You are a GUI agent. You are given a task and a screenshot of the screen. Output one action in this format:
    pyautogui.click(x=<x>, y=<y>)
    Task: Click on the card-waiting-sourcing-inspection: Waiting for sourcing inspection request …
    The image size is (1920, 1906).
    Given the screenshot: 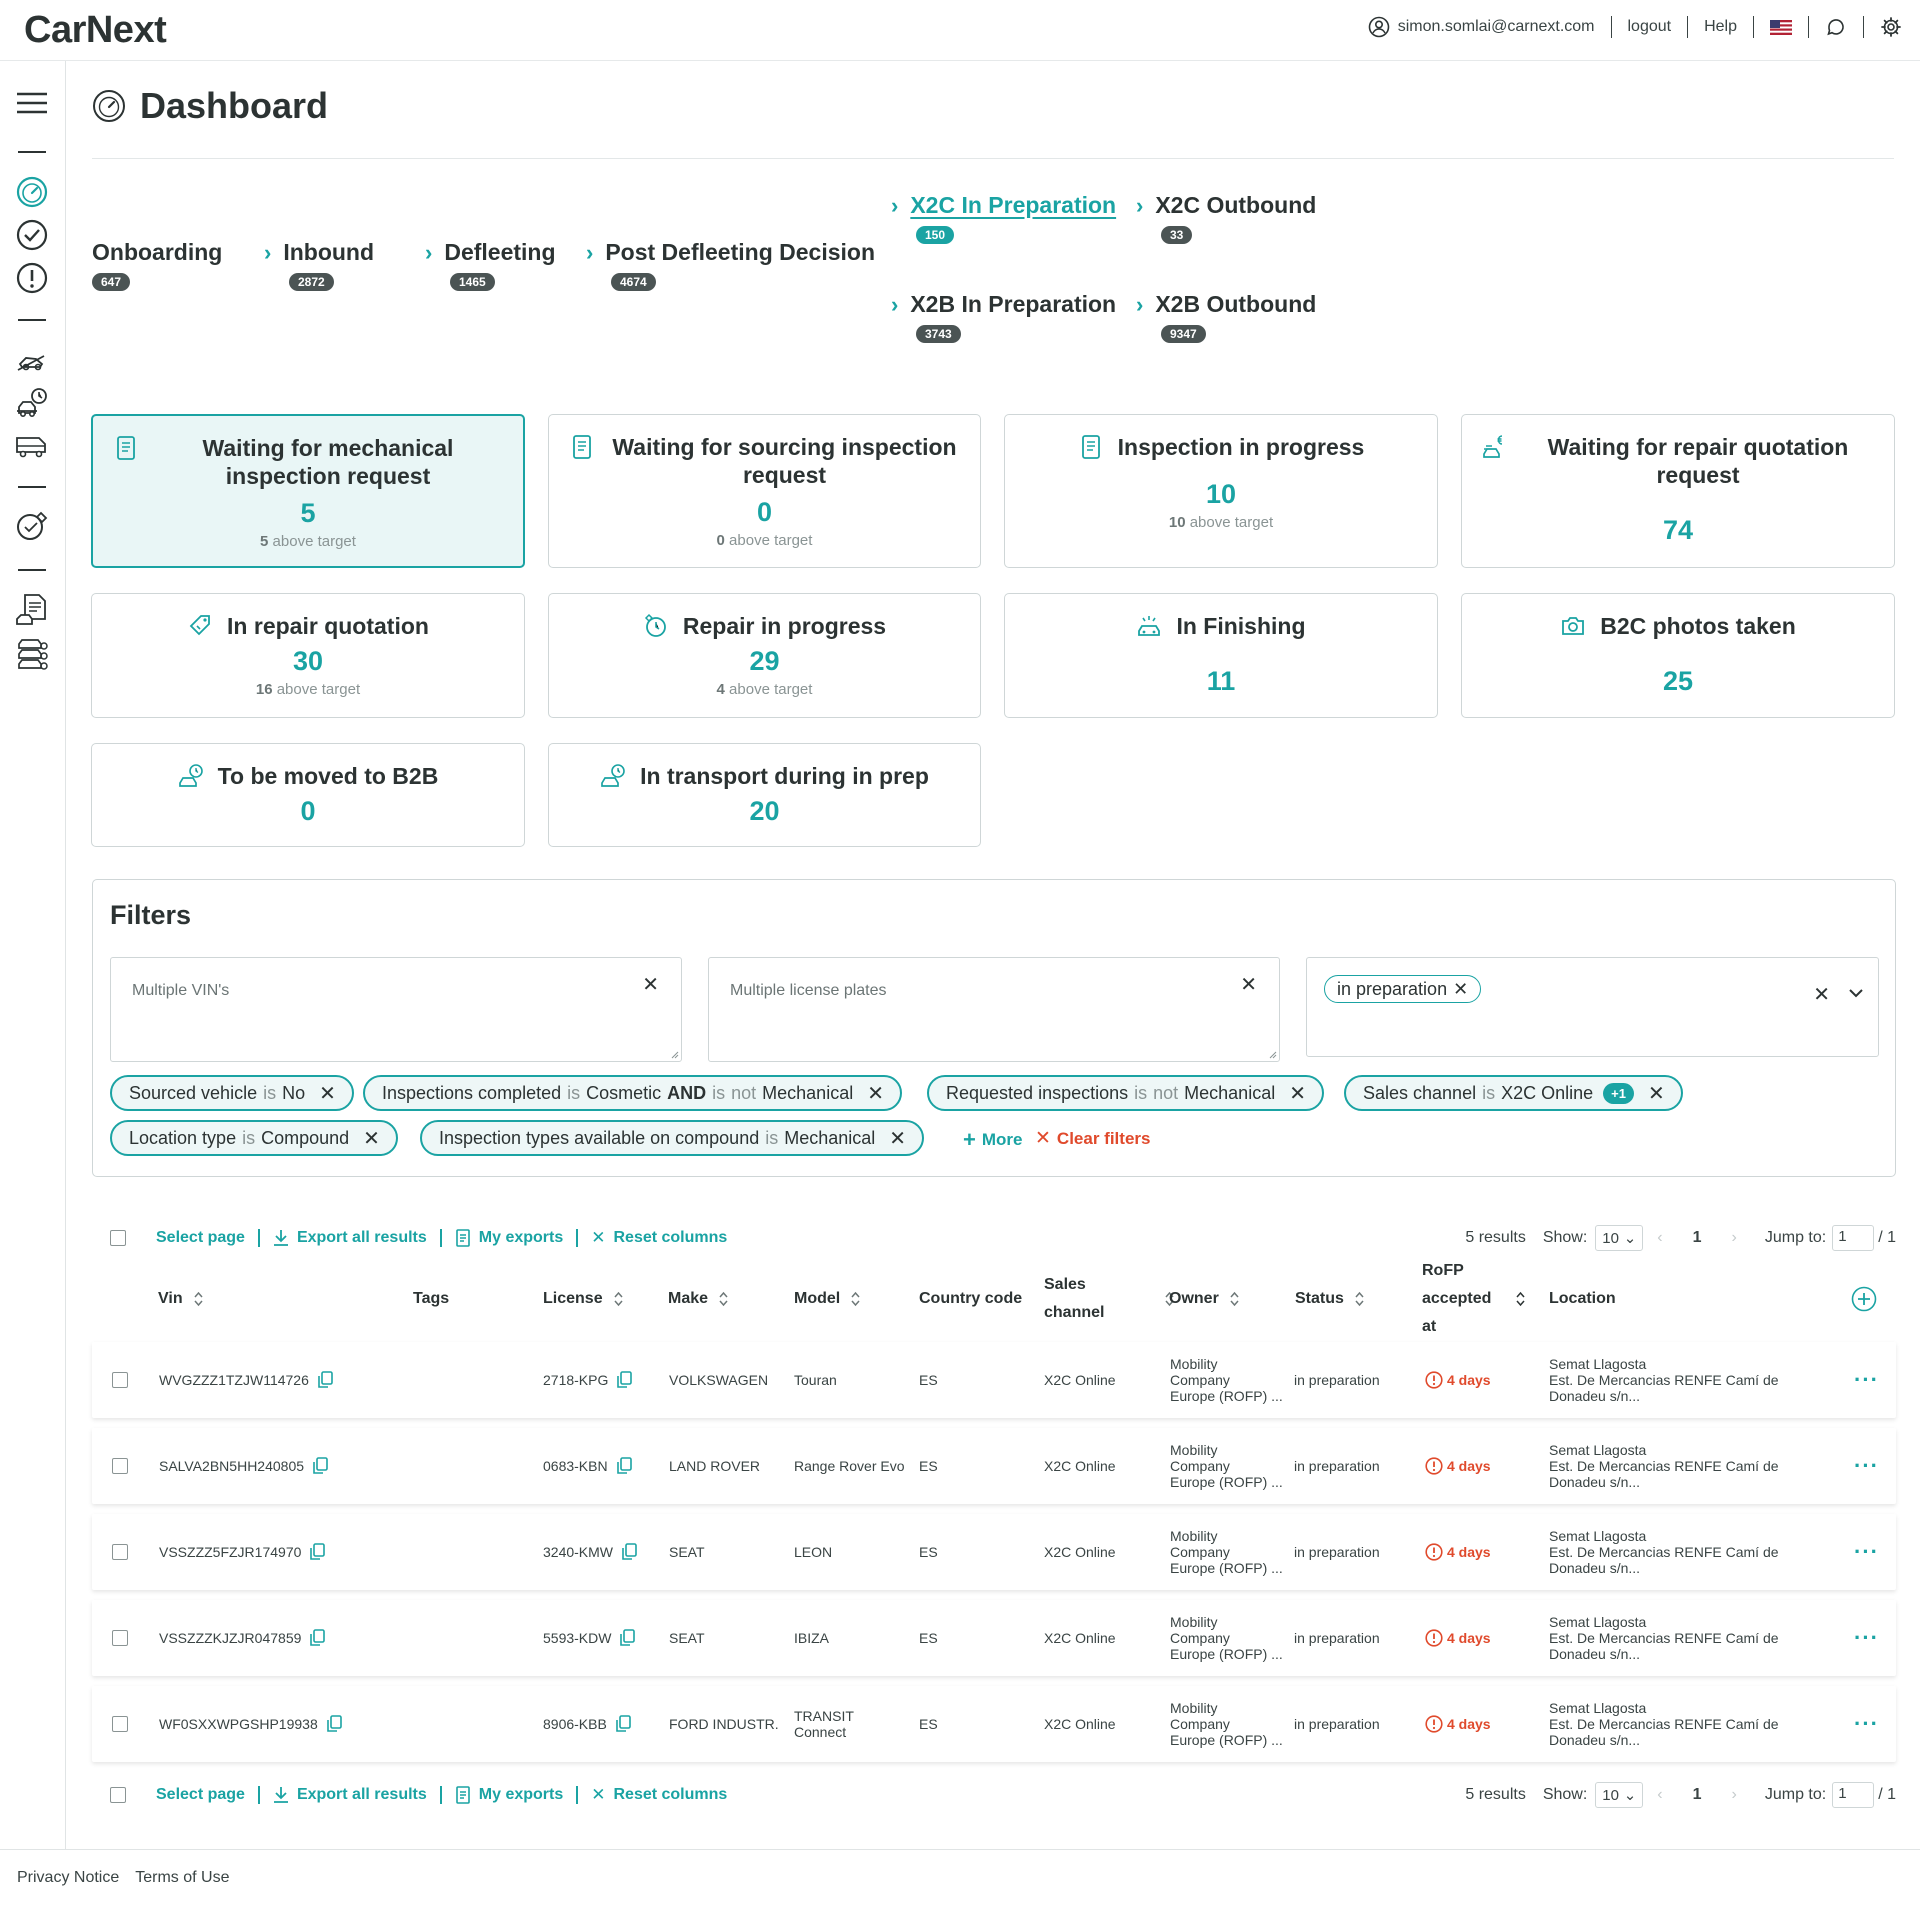 What is the action you would take?
    pyautogui.click(x=764, y=491)
    